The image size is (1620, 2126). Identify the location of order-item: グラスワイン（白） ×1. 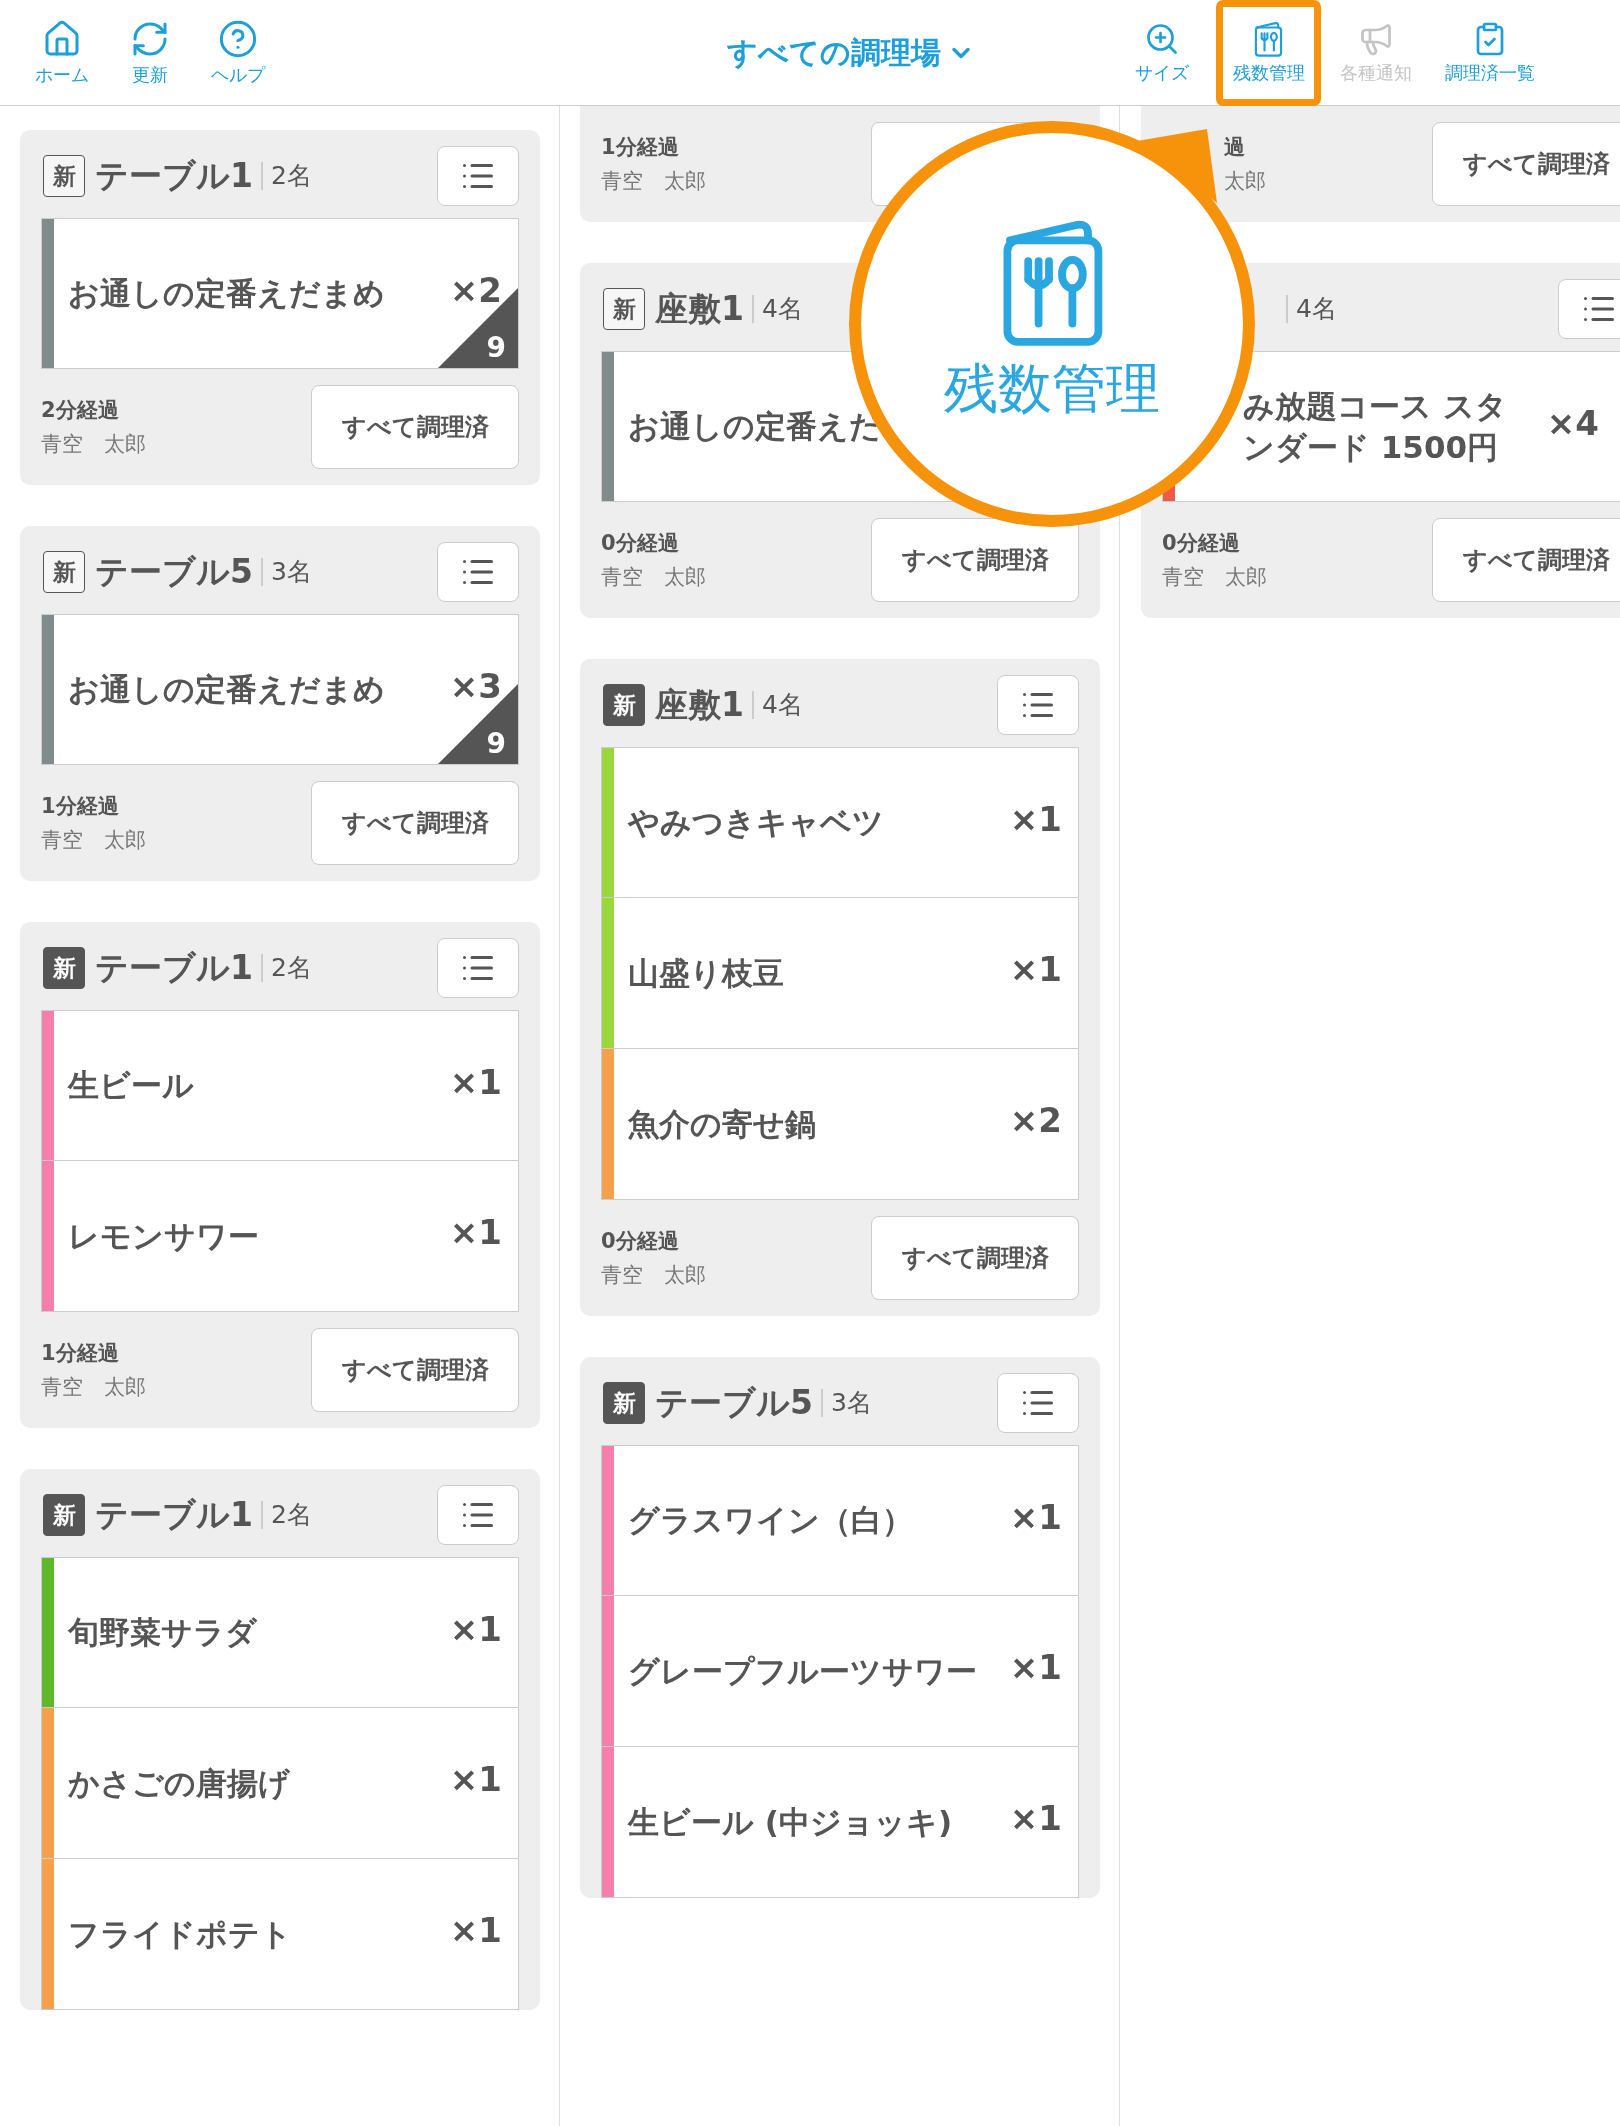
(840, 1520).